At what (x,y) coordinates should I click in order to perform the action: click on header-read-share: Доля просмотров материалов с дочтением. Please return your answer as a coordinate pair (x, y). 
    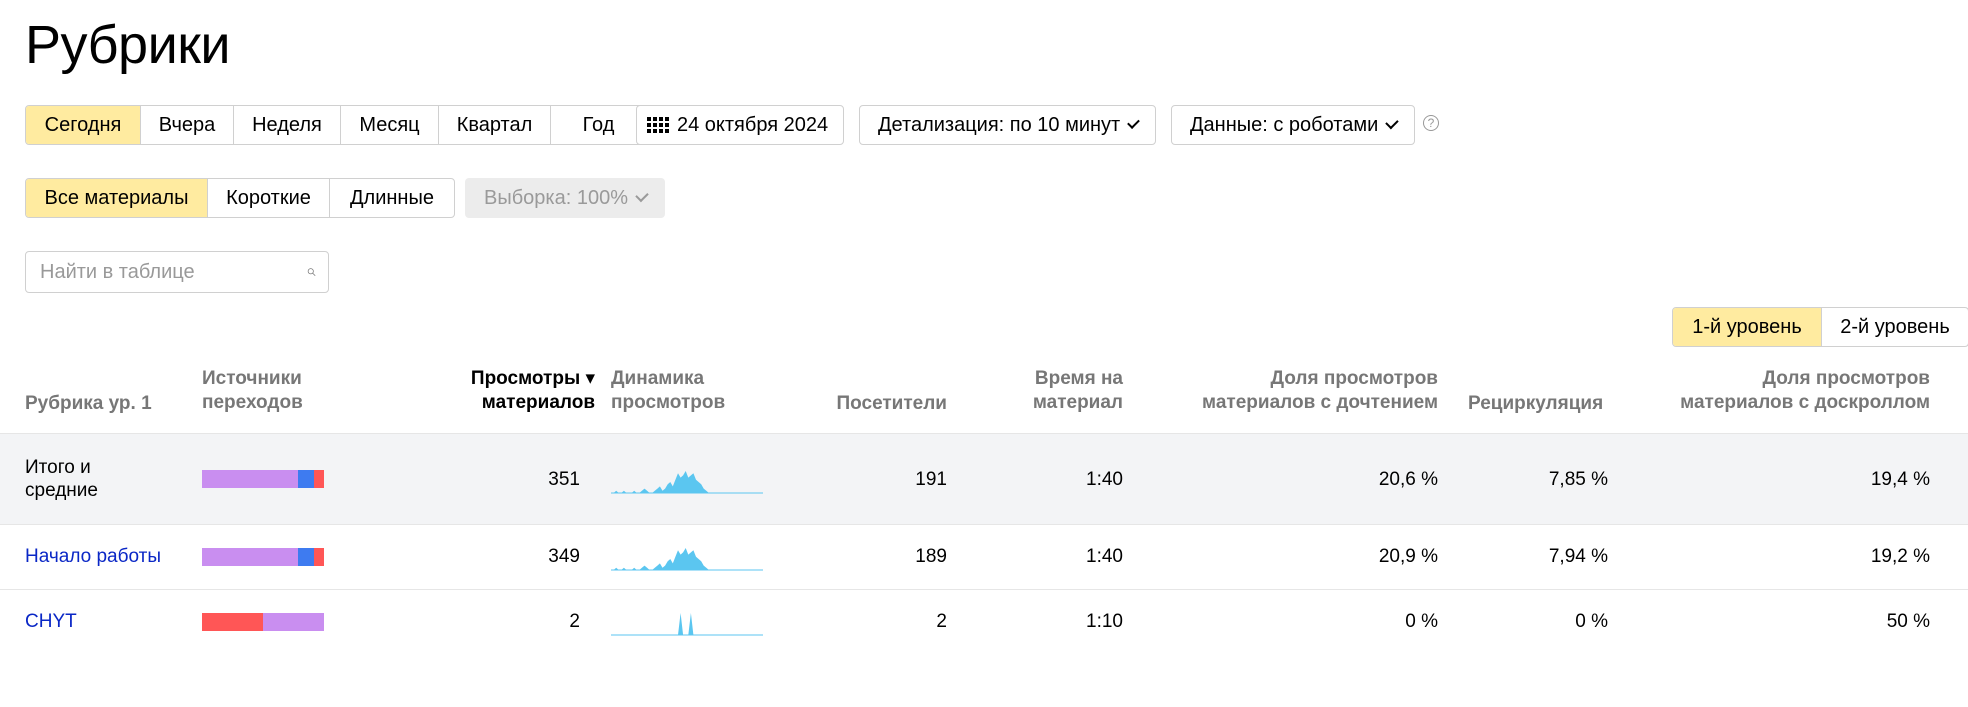
    Looking at the image, I should click on (1289, 391).